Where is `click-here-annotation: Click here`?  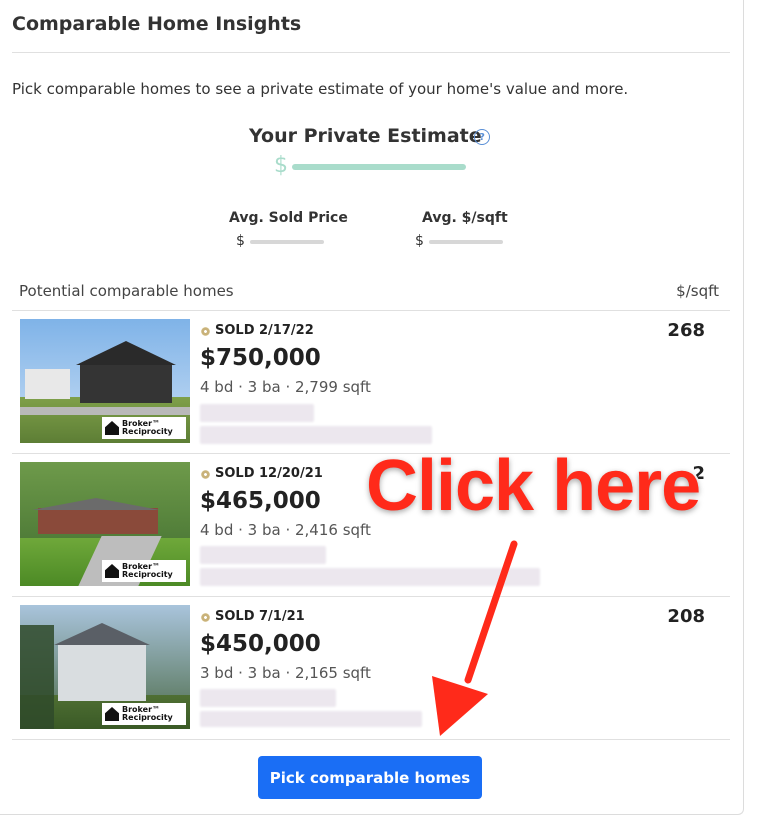 click-here-annotation: Click here is located at coordinates (533, 486).